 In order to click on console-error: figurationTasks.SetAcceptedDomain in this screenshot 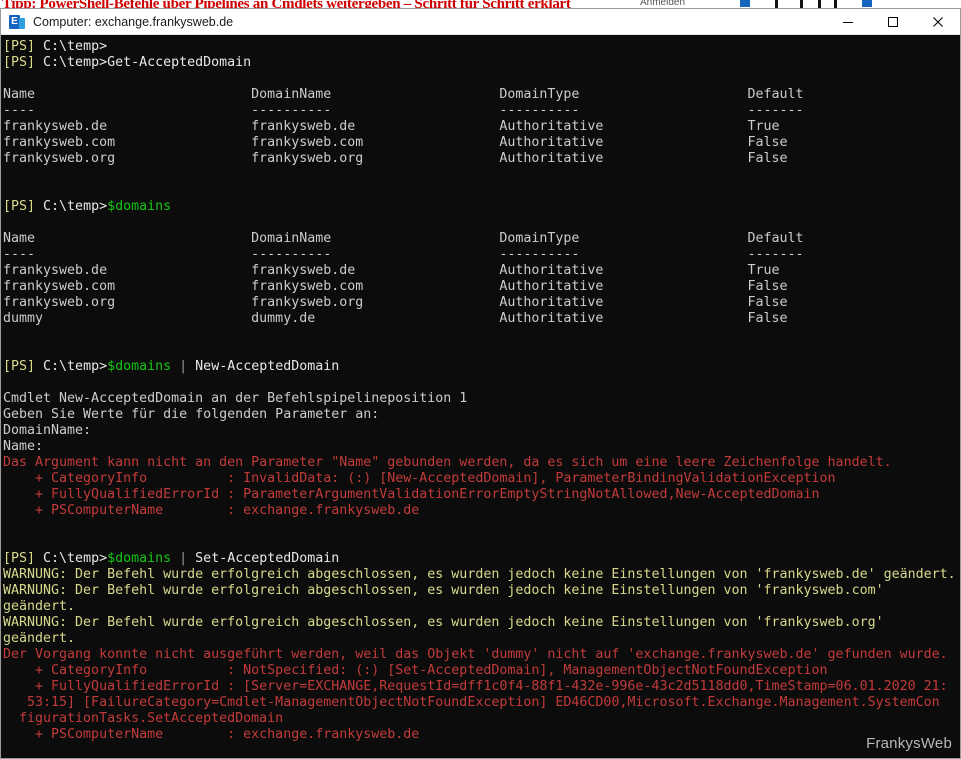, I will do `click(143, 718)`.